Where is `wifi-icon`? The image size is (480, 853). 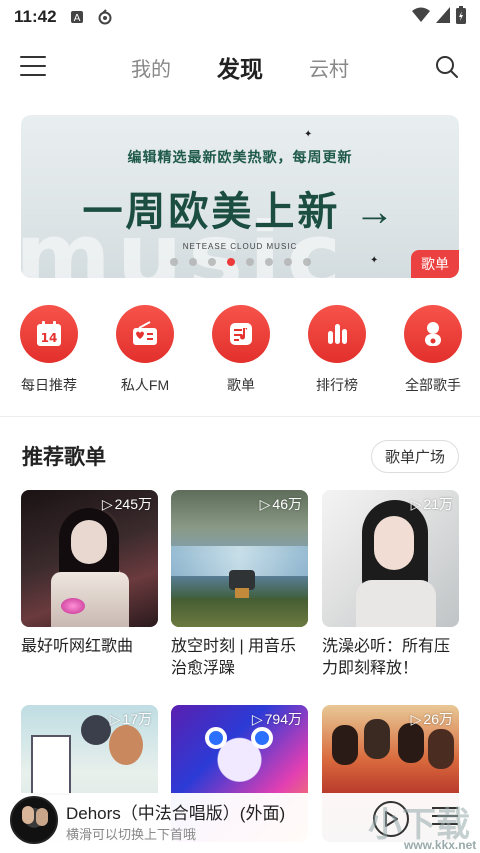
wifi-icon is located at coordinates (421, 17).